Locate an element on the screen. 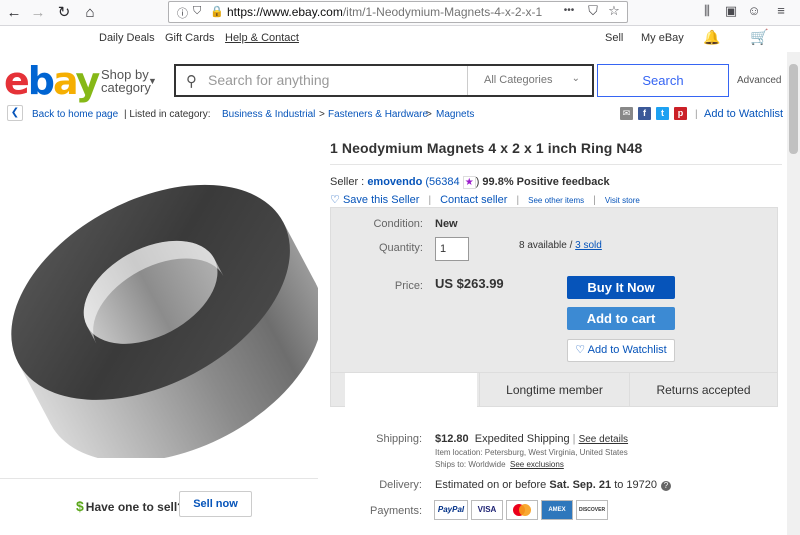  breadcrumb-business-industrial: Business & Industrial is located at coordinates (268, 114).